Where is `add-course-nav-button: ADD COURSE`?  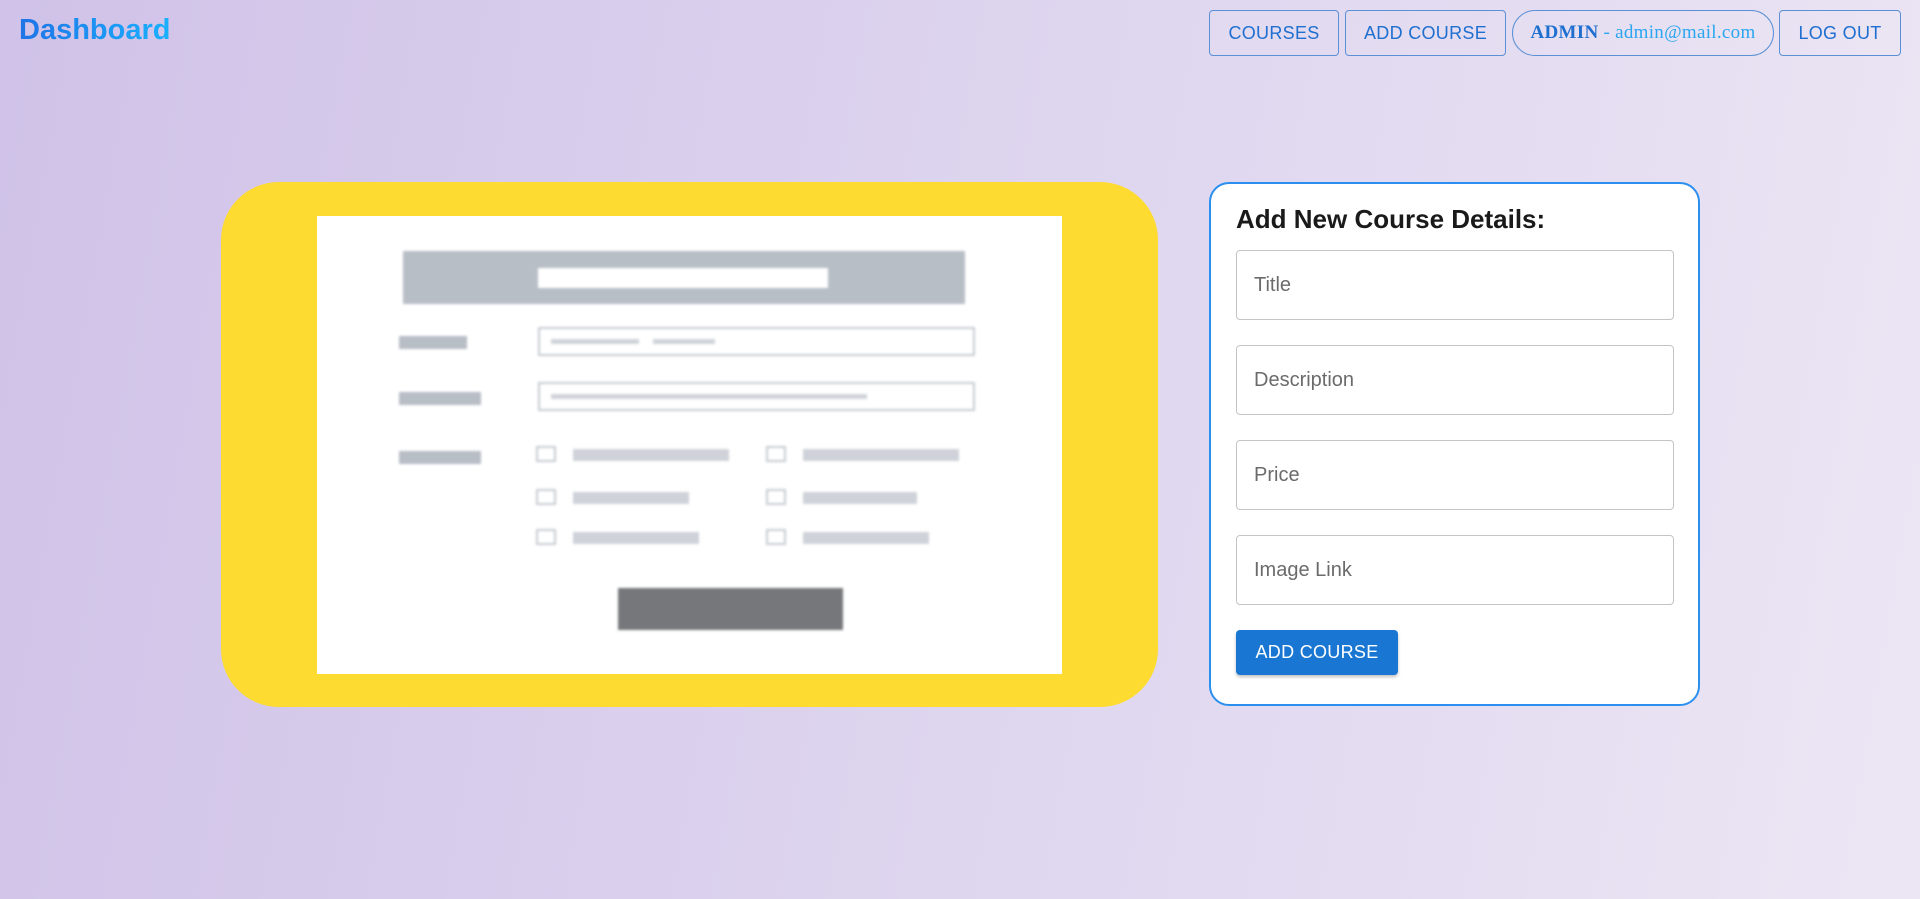
add-course-nav-button: ADD COURSE is located at coordinates (1425, 33).